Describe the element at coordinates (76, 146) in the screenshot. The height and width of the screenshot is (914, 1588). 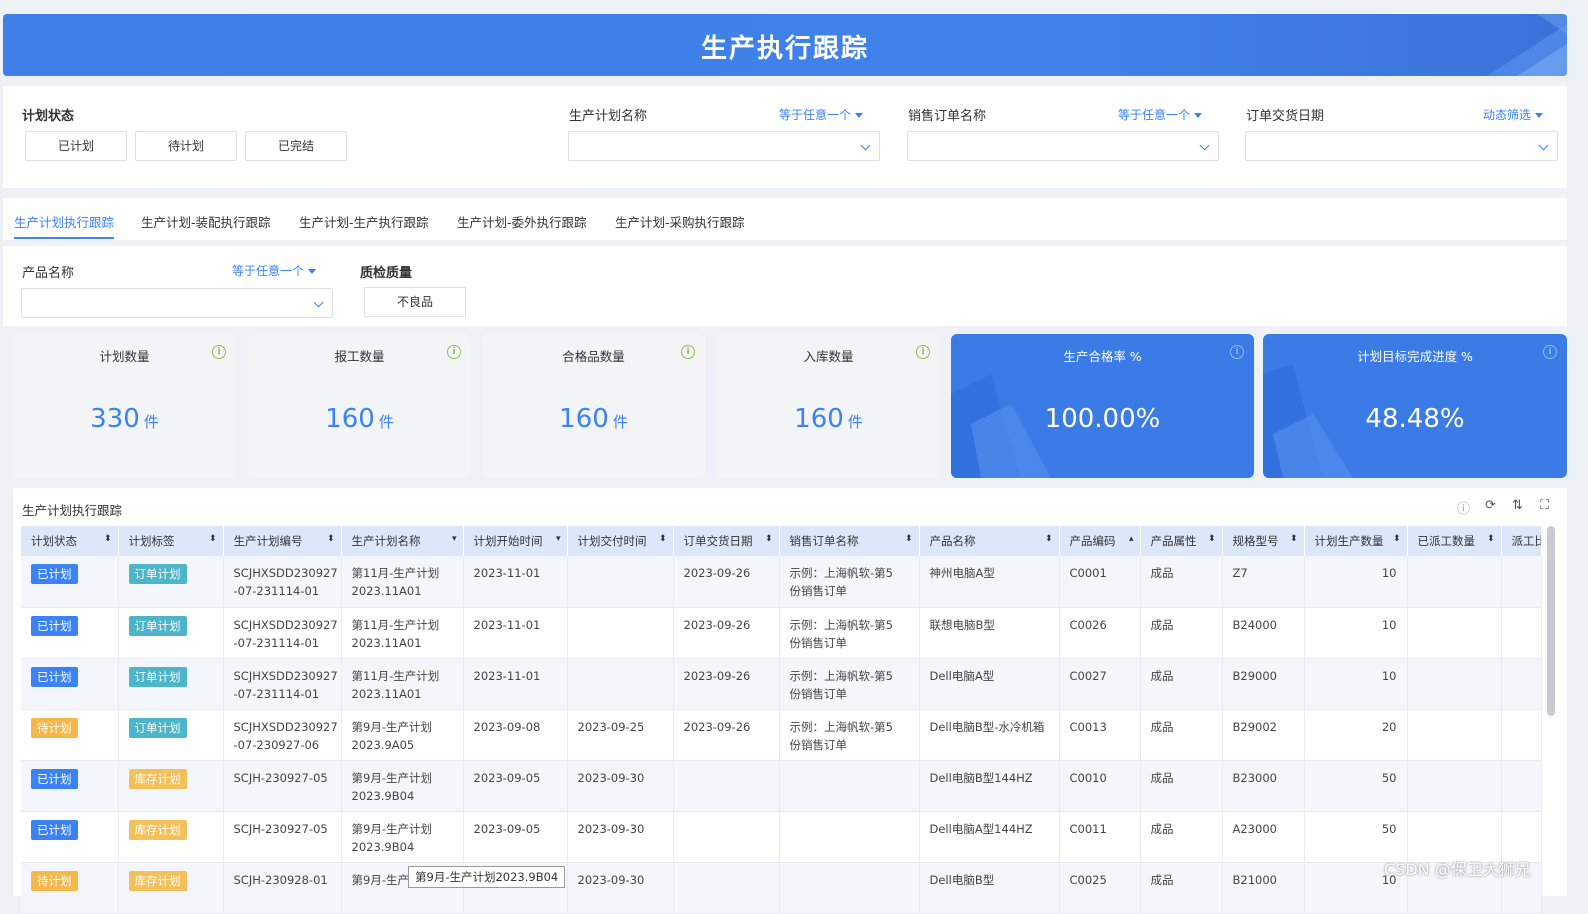
I see `status-option-planned: 已计划` at that location.